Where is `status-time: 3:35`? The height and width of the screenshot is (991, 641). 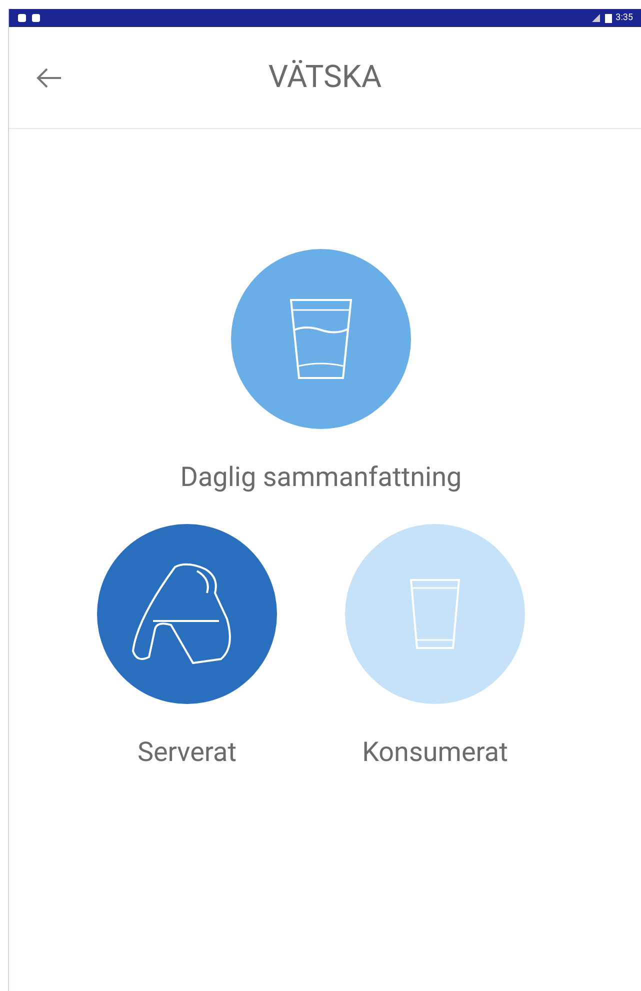 status-time: 3:35 is located at coordinates (624, 18).